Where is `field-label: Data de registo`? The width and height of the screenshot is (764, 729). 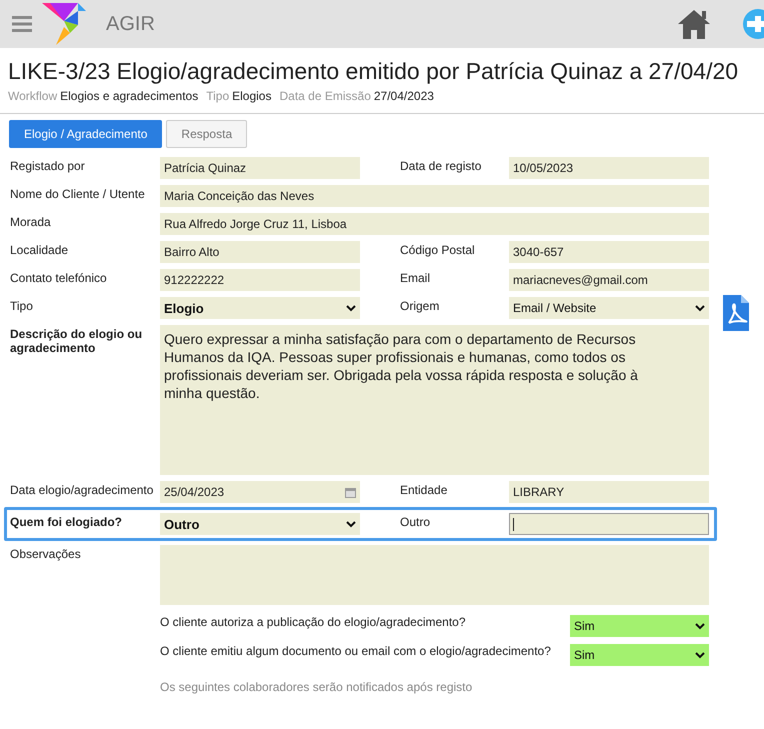 field-label: Data de registo is located at coordinates (441, 165).